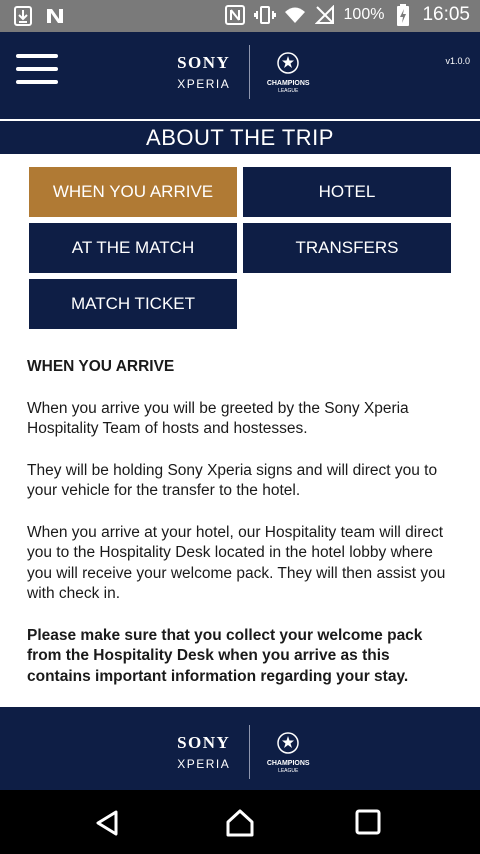 The width and height of the screenshot is (480, 854). I want to click on home-icon, so click(239, 823).